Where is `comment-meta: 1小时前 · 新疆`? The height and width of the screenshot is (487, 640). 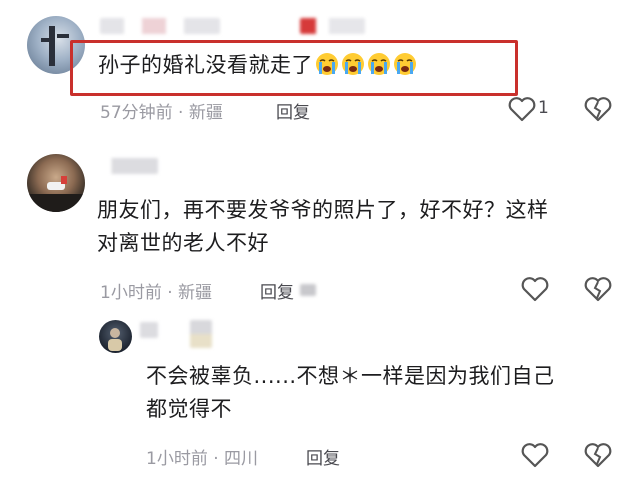 comment-meta: 1小时前 · 新疆 is located at coordinates (156, 290).